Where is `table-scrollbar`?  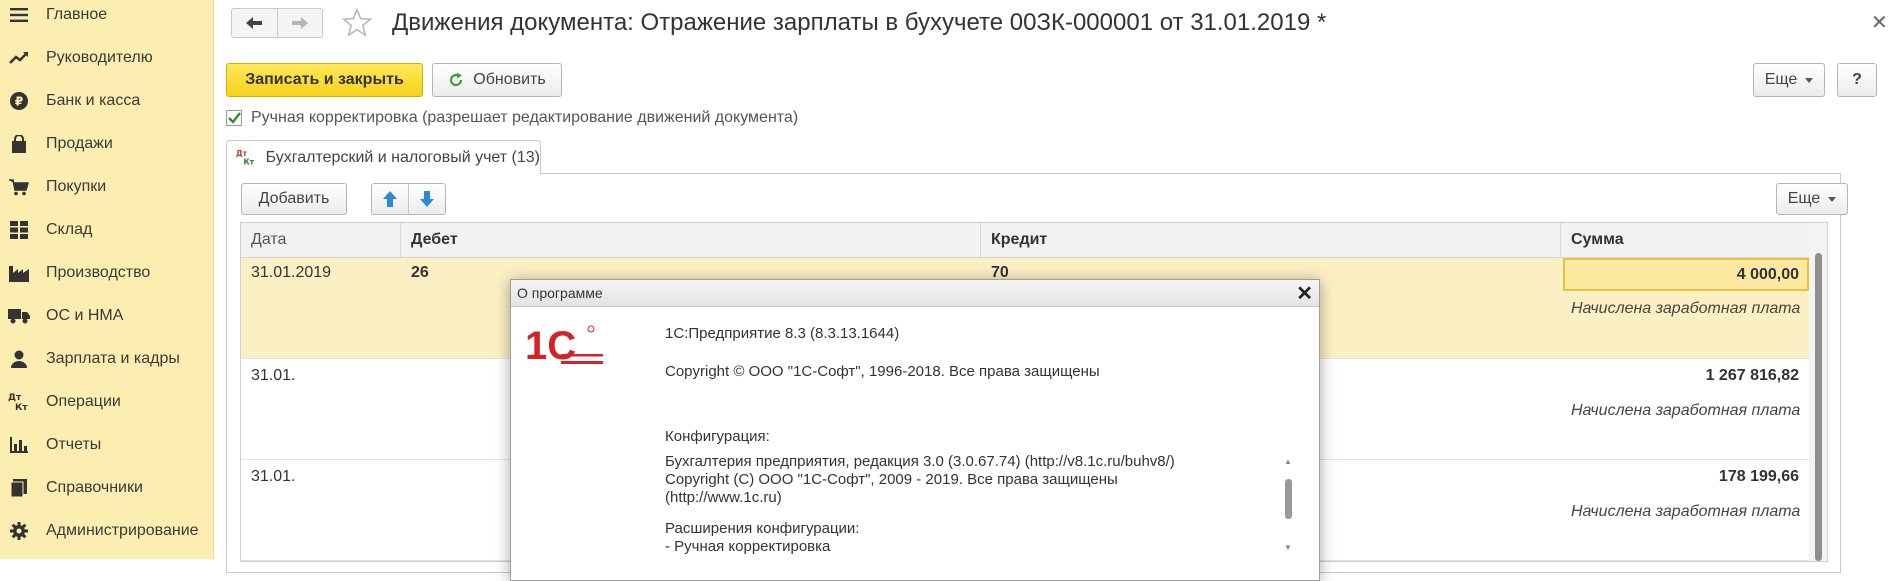
table-scrollbar is located at coordinates (1818, 392).